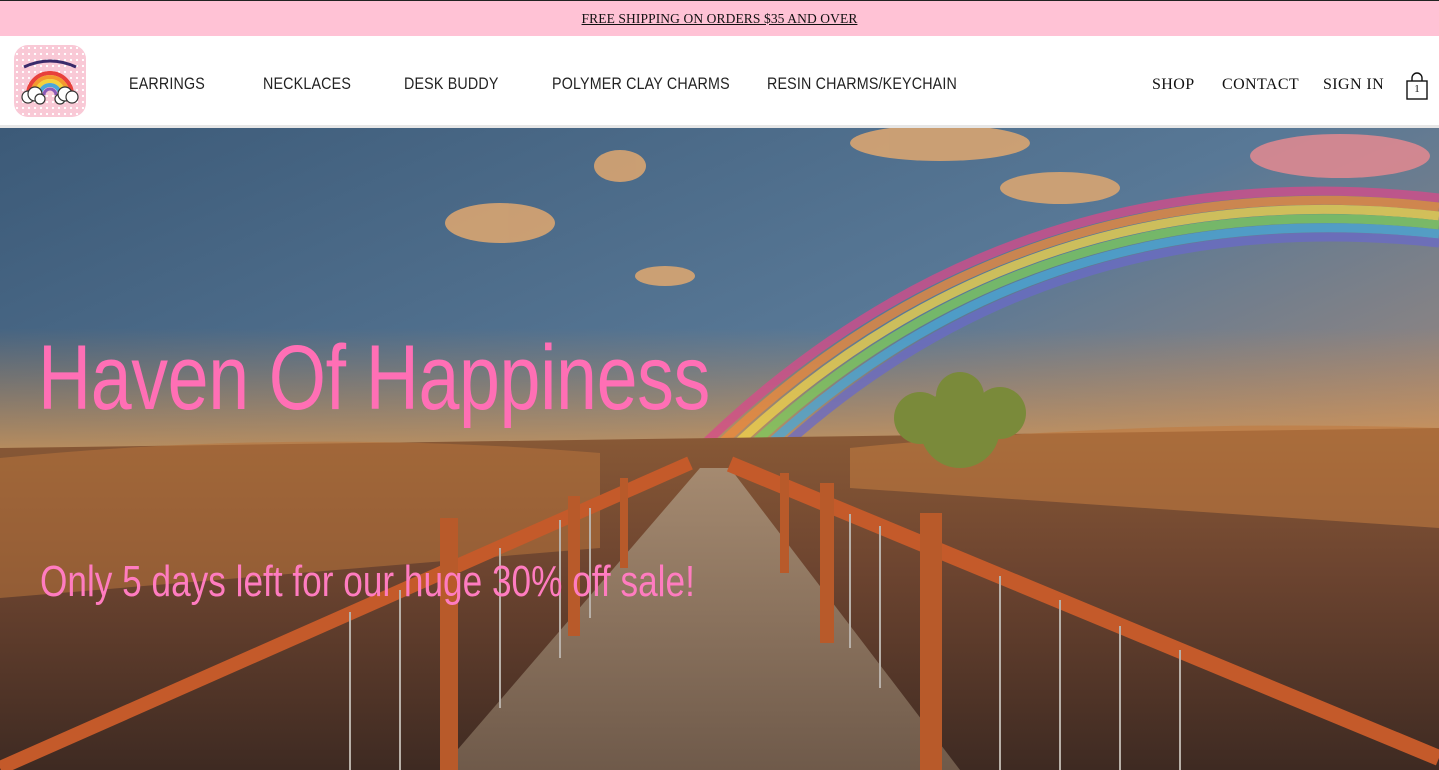 The image size is (1439, 770). Describe the element at coordinates (307, 84) in the screenshot. I see `nav-necklaces: NECKLACES` at that location.